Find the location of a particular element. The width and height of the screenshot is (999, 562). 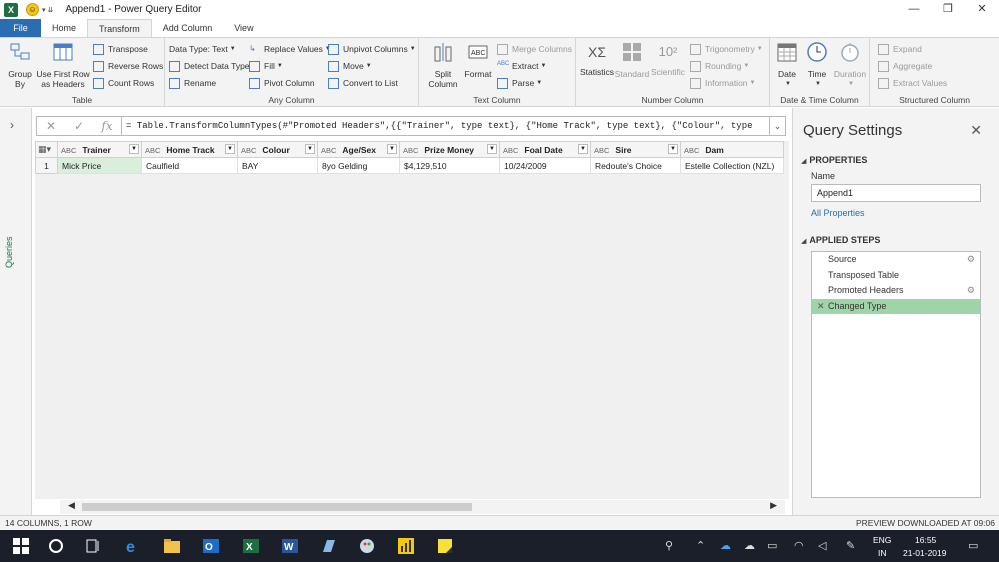

region-indicator: IN is located at coordinates (882, 553).